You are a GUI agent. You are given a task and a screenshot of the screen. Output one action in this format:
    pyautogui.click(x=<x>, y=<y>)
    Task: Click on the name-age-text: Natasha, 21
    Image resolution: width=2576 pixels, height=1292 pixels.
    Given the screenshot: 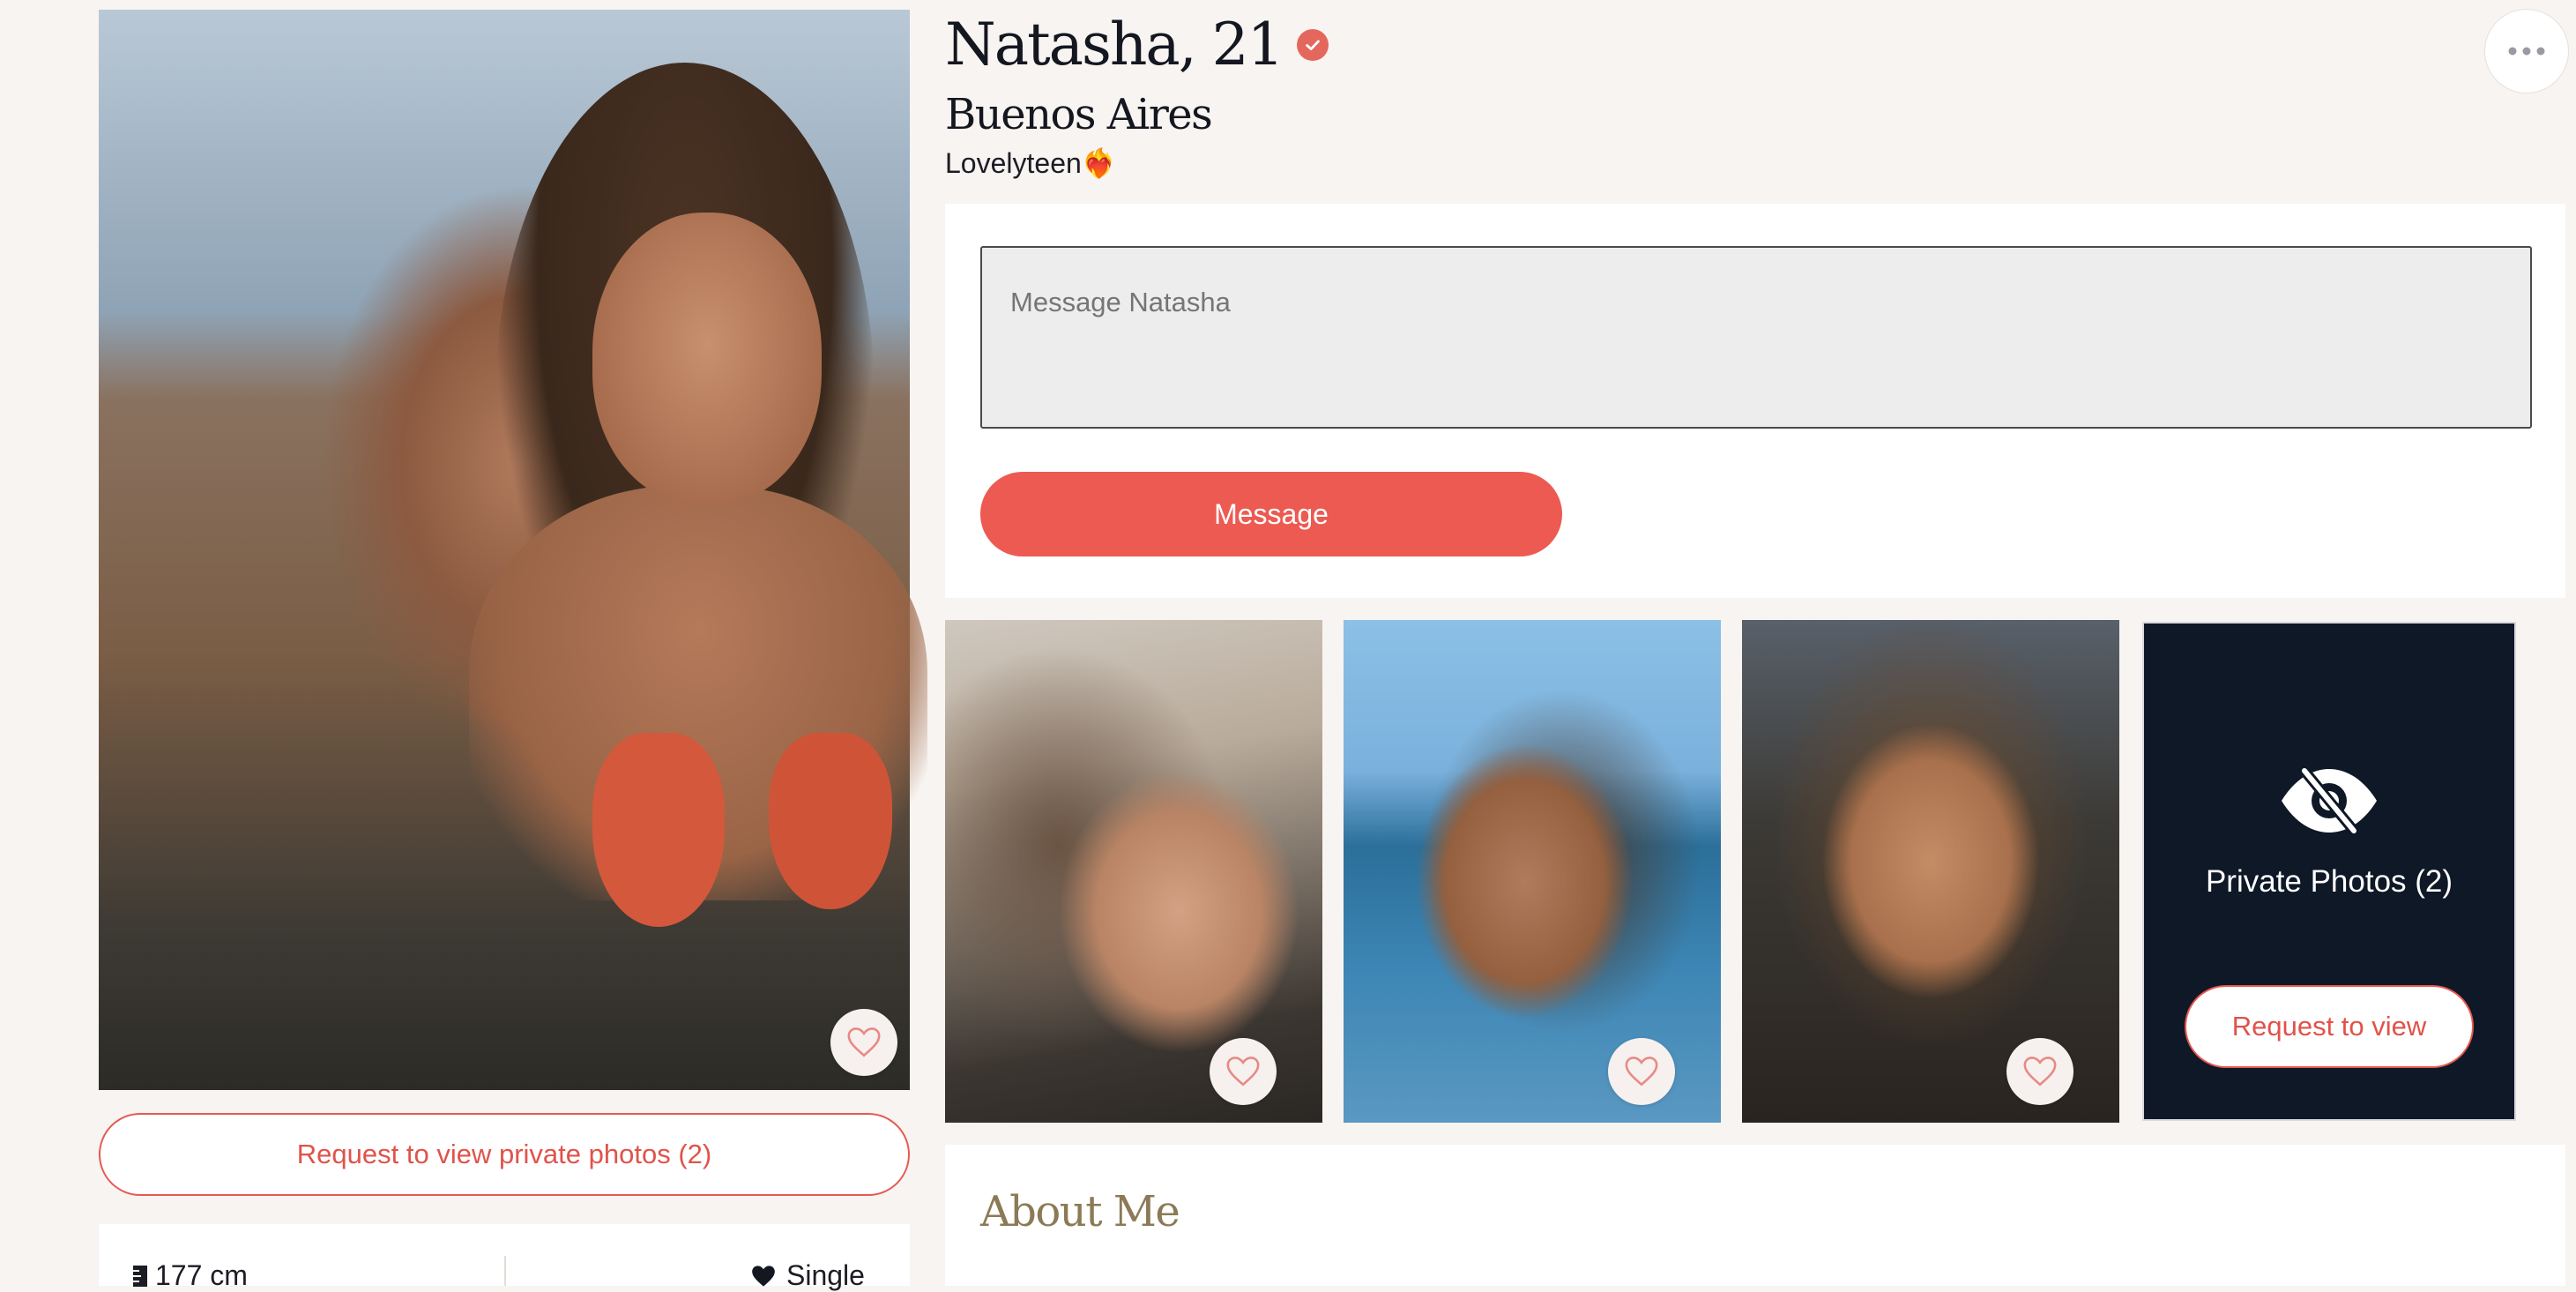 What is the action you would take?
    pyautogui.click(x=1115, y=44)
    